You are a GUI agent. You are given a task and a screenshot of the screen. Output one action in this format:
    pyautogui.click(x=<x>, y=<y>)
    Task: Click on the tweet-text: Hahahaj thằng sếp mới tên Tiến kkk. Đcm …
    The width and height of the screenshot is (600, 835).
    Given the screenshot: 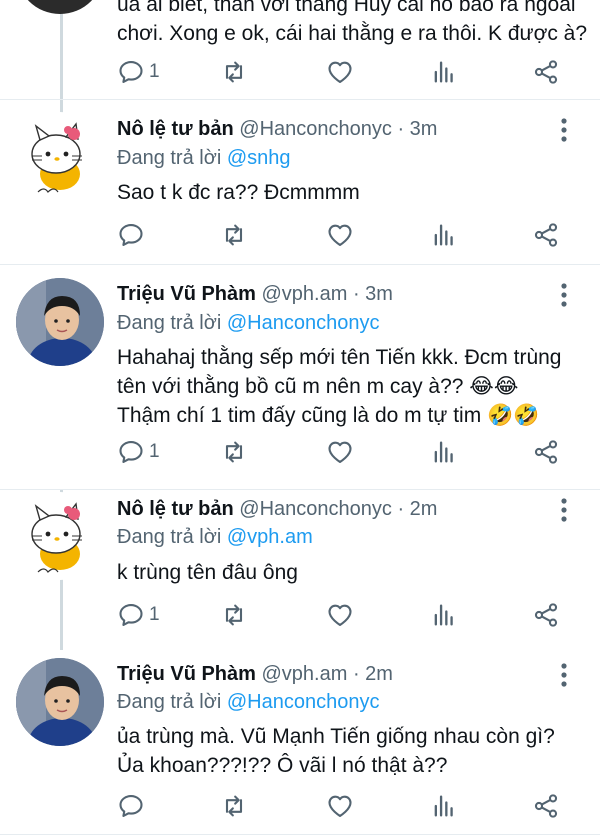 What is the action you would take?
    pyautogui.click(x=339, y=386)
    